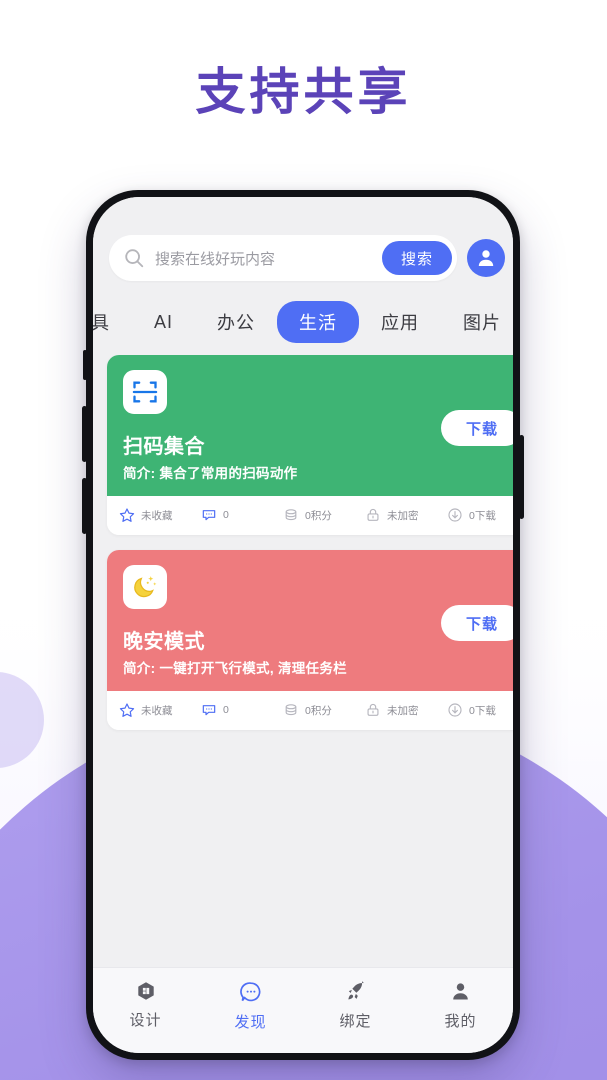 Image resolution: width=607 pixels, height=1080 pixels. Describe the element at coordinates (477, 322) in the screenshot. I see `tab-images: 图片` at that location.